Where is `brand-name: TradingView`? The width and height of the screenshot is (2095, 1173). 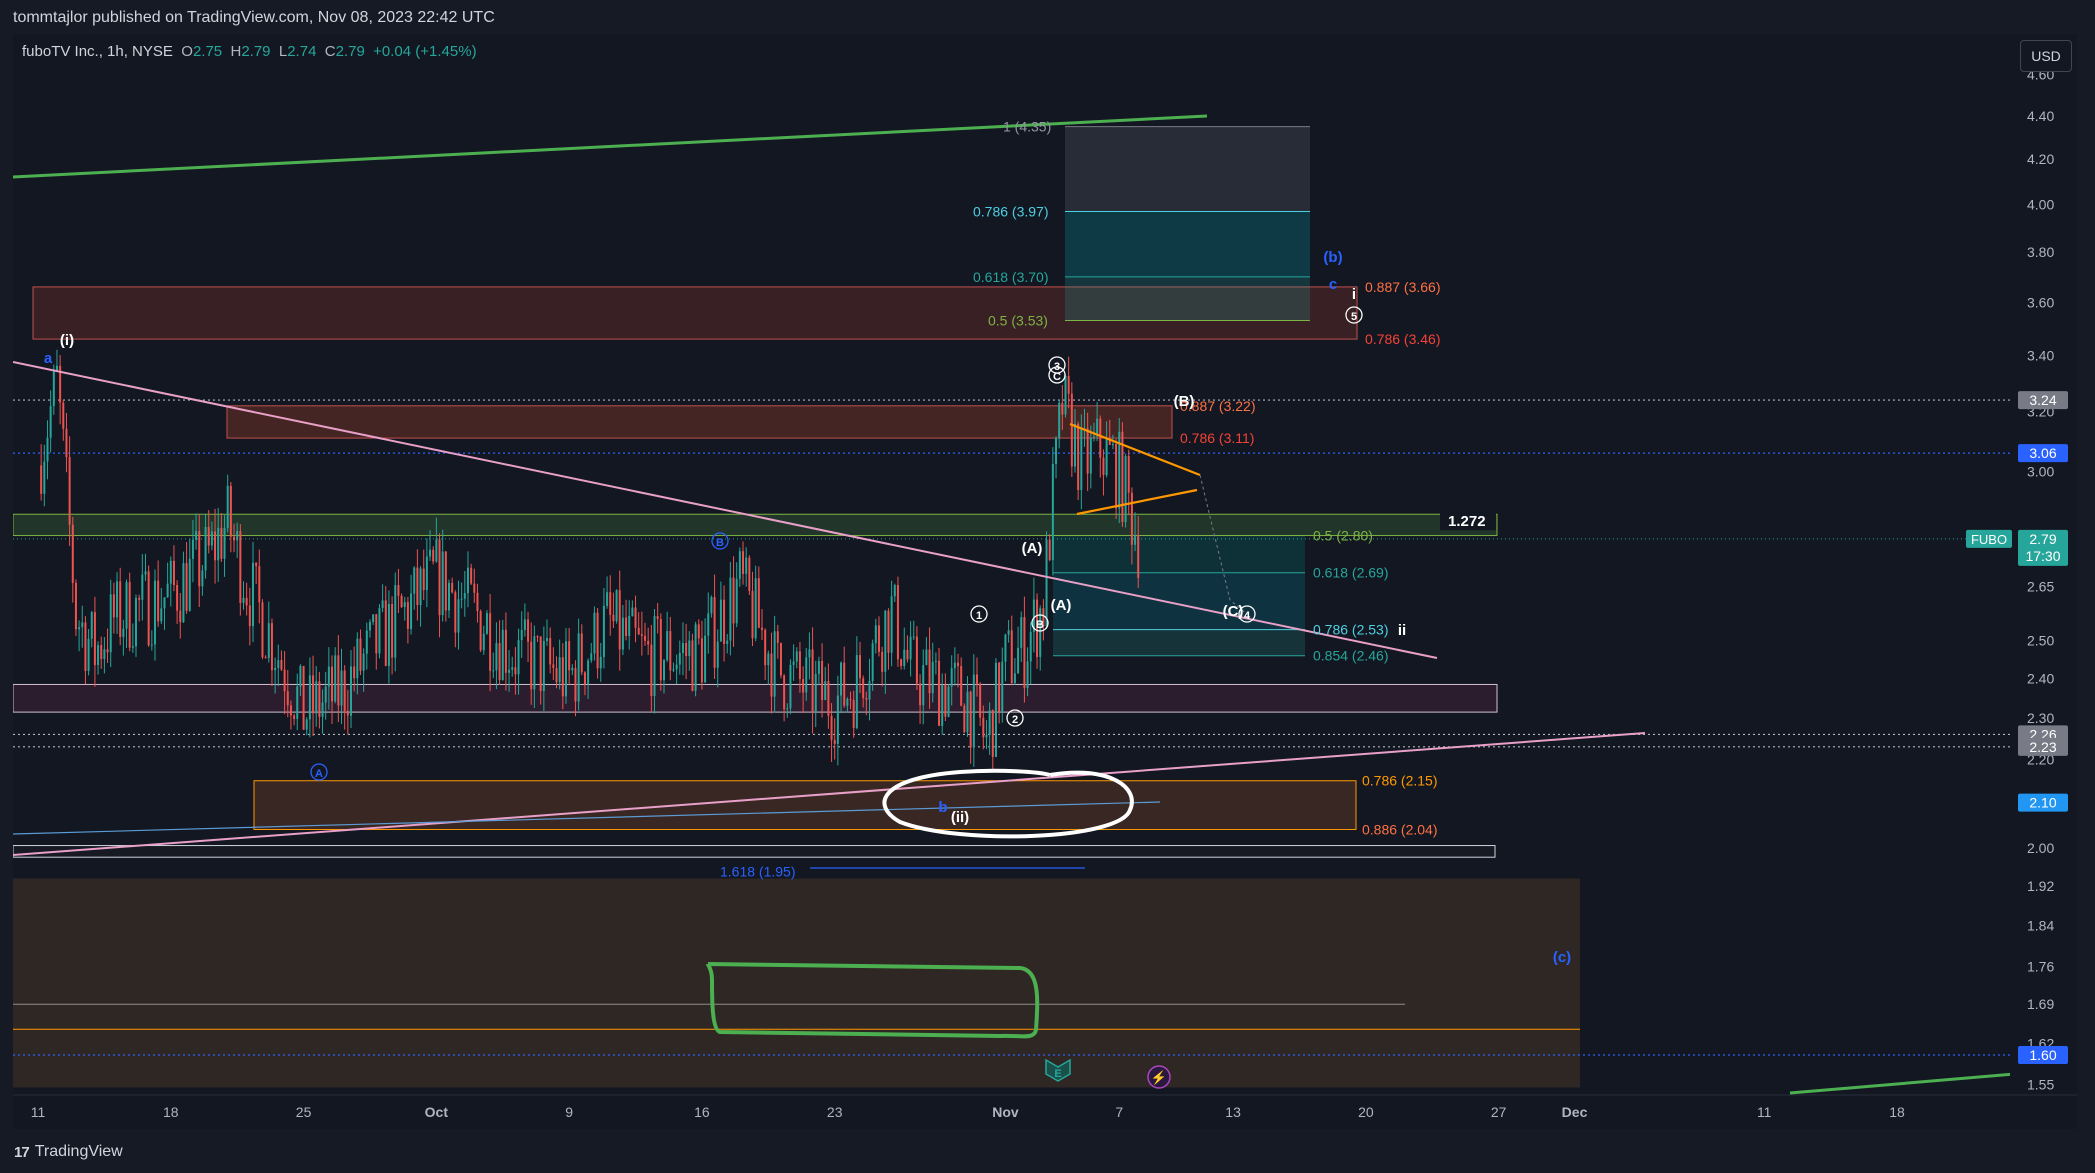 brand-name: TradingView is located at coordinates (78, 1151).